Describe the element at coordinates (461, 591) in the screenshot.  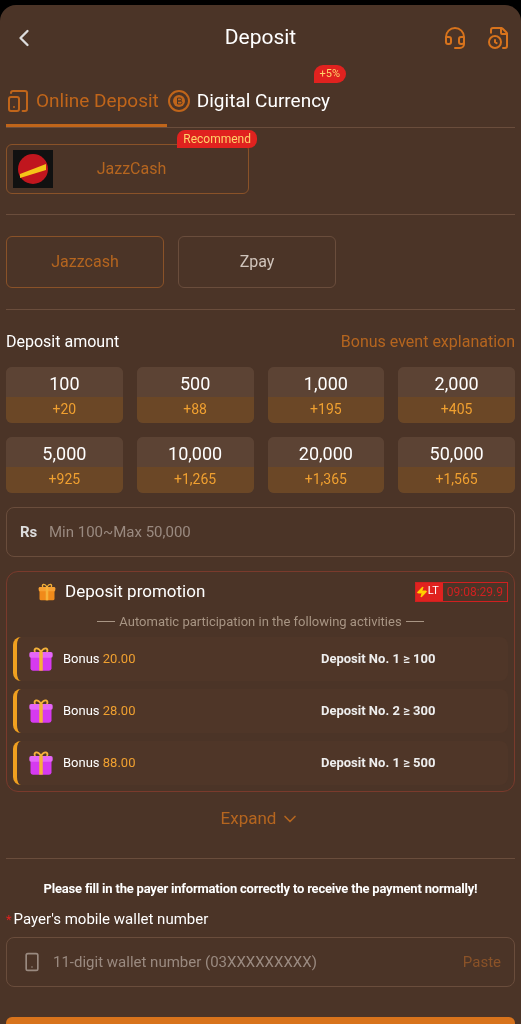
I see `countdown-badge: LT 09:08:29.9` at that location.